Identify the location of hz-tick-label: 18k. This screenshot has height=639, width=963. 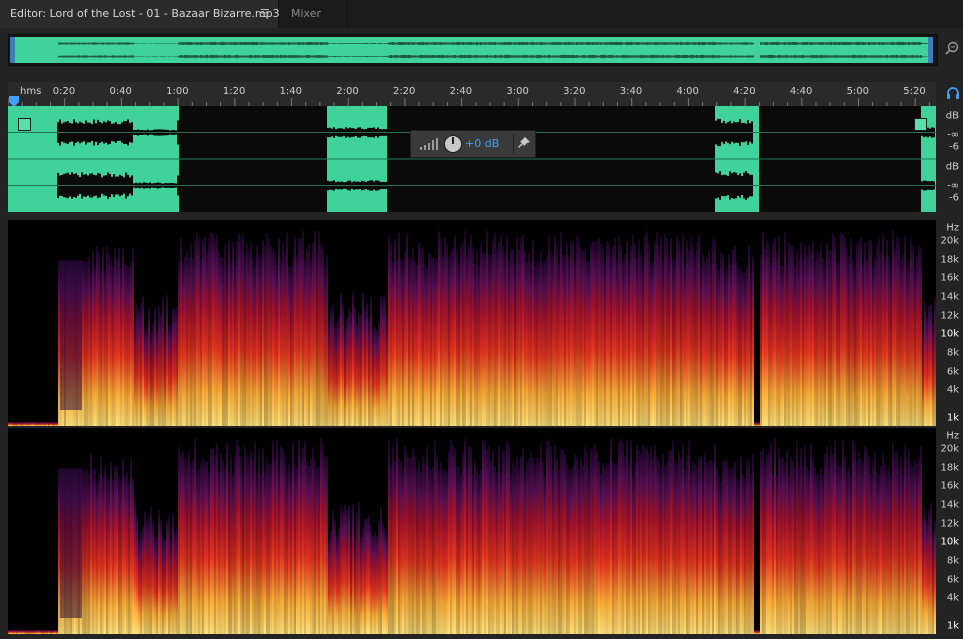
(949, 260).